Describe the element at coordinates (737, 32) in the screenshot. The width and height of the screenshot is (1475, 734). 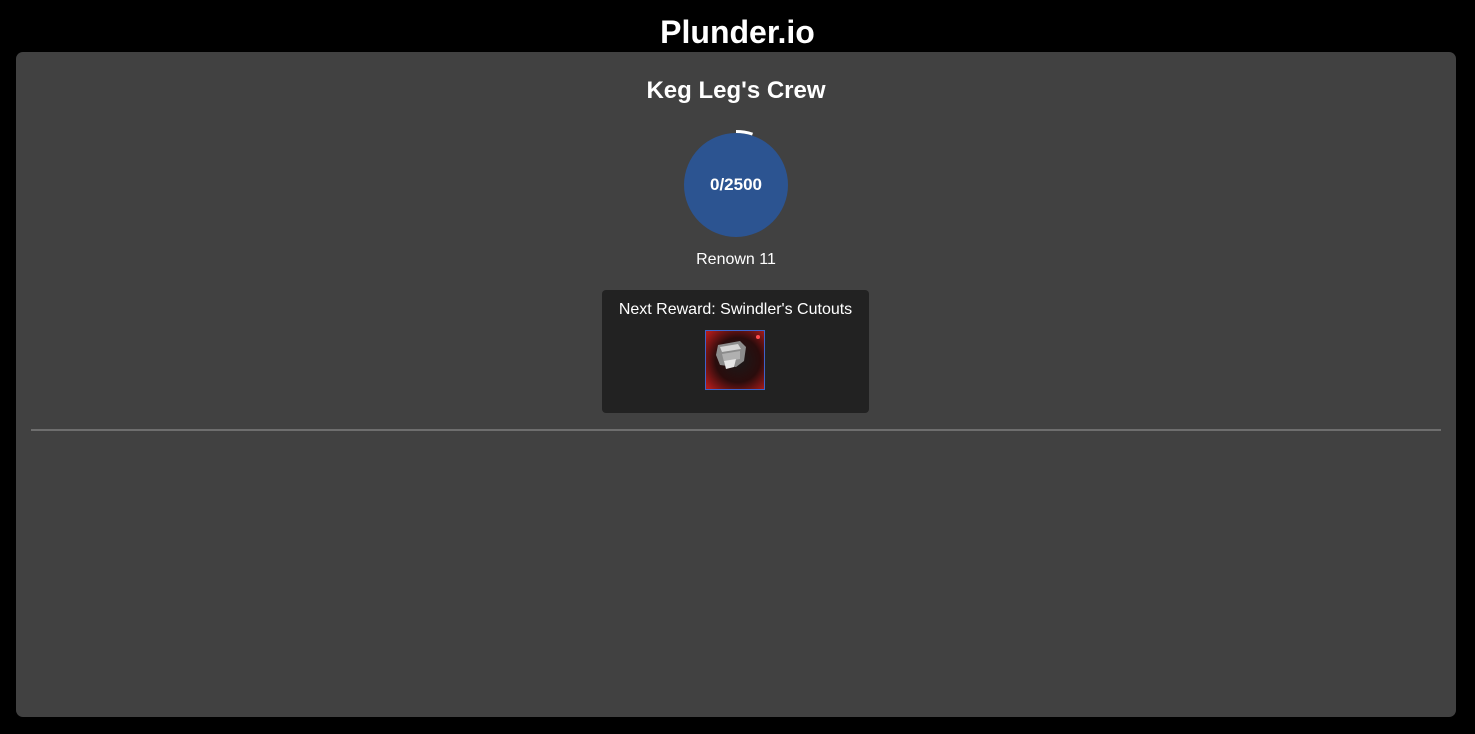
I see `app-title: Plunder.io` at that location.